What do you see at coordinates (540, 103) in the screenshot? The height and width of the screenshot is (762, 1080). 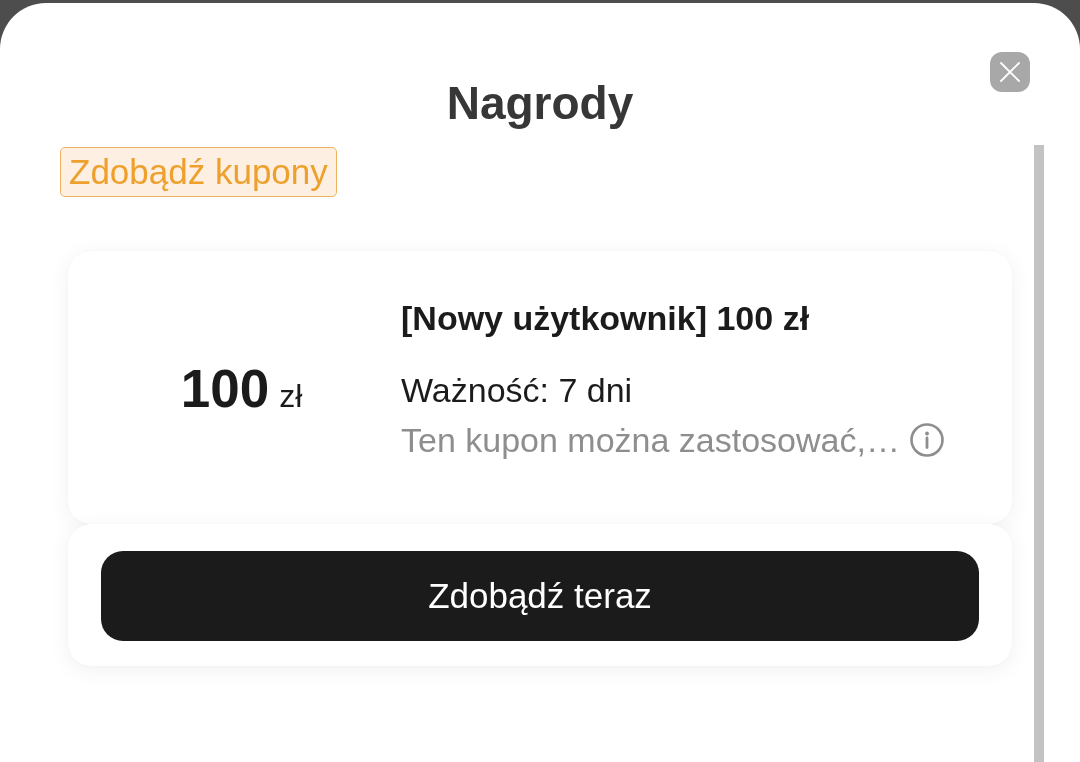 I see `sheet-title: Nagrody` at bounding box center [540, 103].